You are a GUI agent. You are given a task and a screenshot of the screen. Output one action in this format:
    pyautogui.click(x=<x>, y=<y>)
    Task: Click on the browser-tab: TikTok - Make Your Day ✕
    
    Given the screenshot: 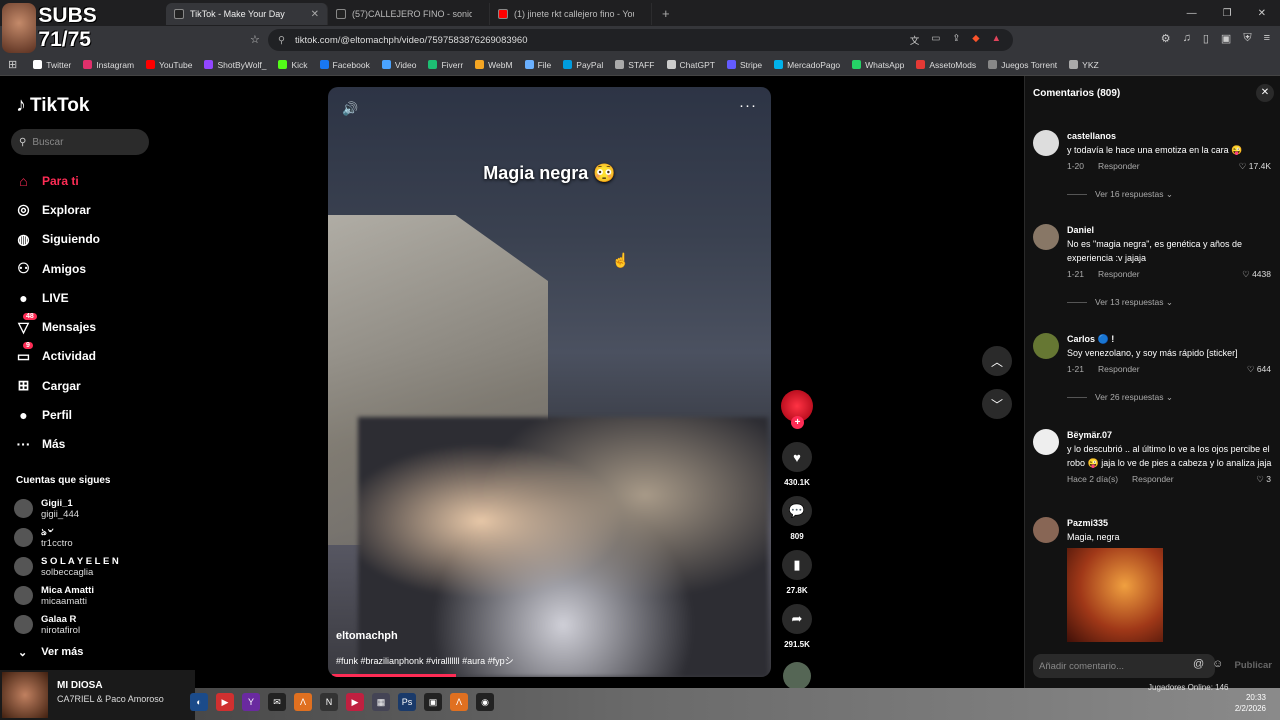 What is the action you would take?
    pyautogui.click(x=247, y=14)
    